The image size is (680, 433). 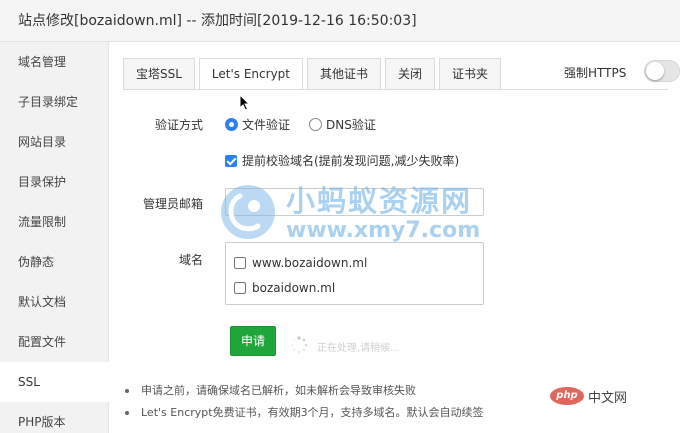 I want to click on sidebar-item-traffic-limit: 流量限制, so click(x=54, y=222).